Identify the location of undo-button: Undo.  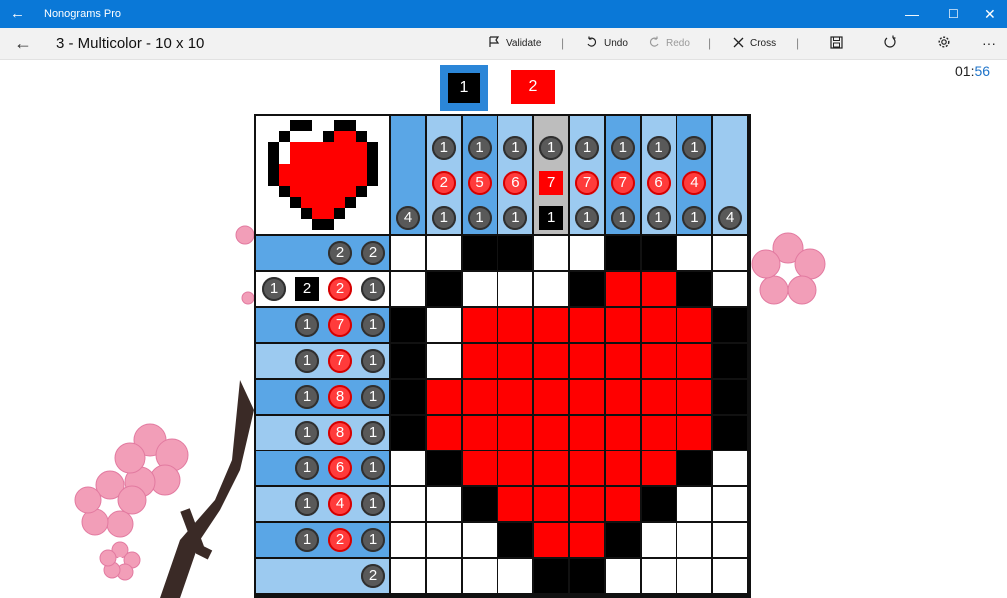
(607, 43).